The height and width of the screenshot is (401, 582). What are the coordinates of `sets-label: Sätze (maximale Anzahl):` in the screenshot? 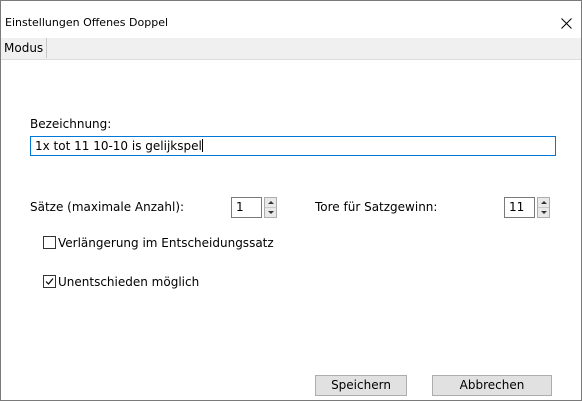 It's located at (107, 207).